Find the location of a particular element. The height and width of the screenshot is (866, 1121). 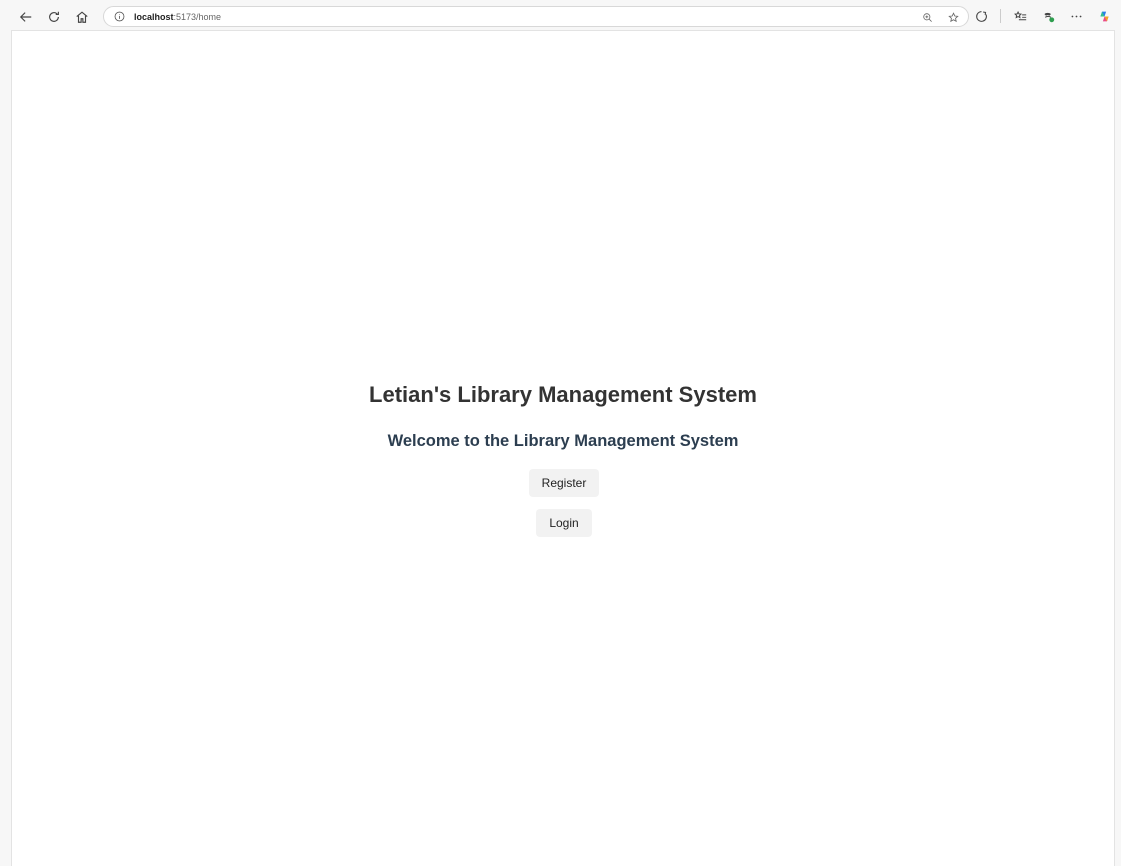

extensions-icon is located at coordinates (981, 16).